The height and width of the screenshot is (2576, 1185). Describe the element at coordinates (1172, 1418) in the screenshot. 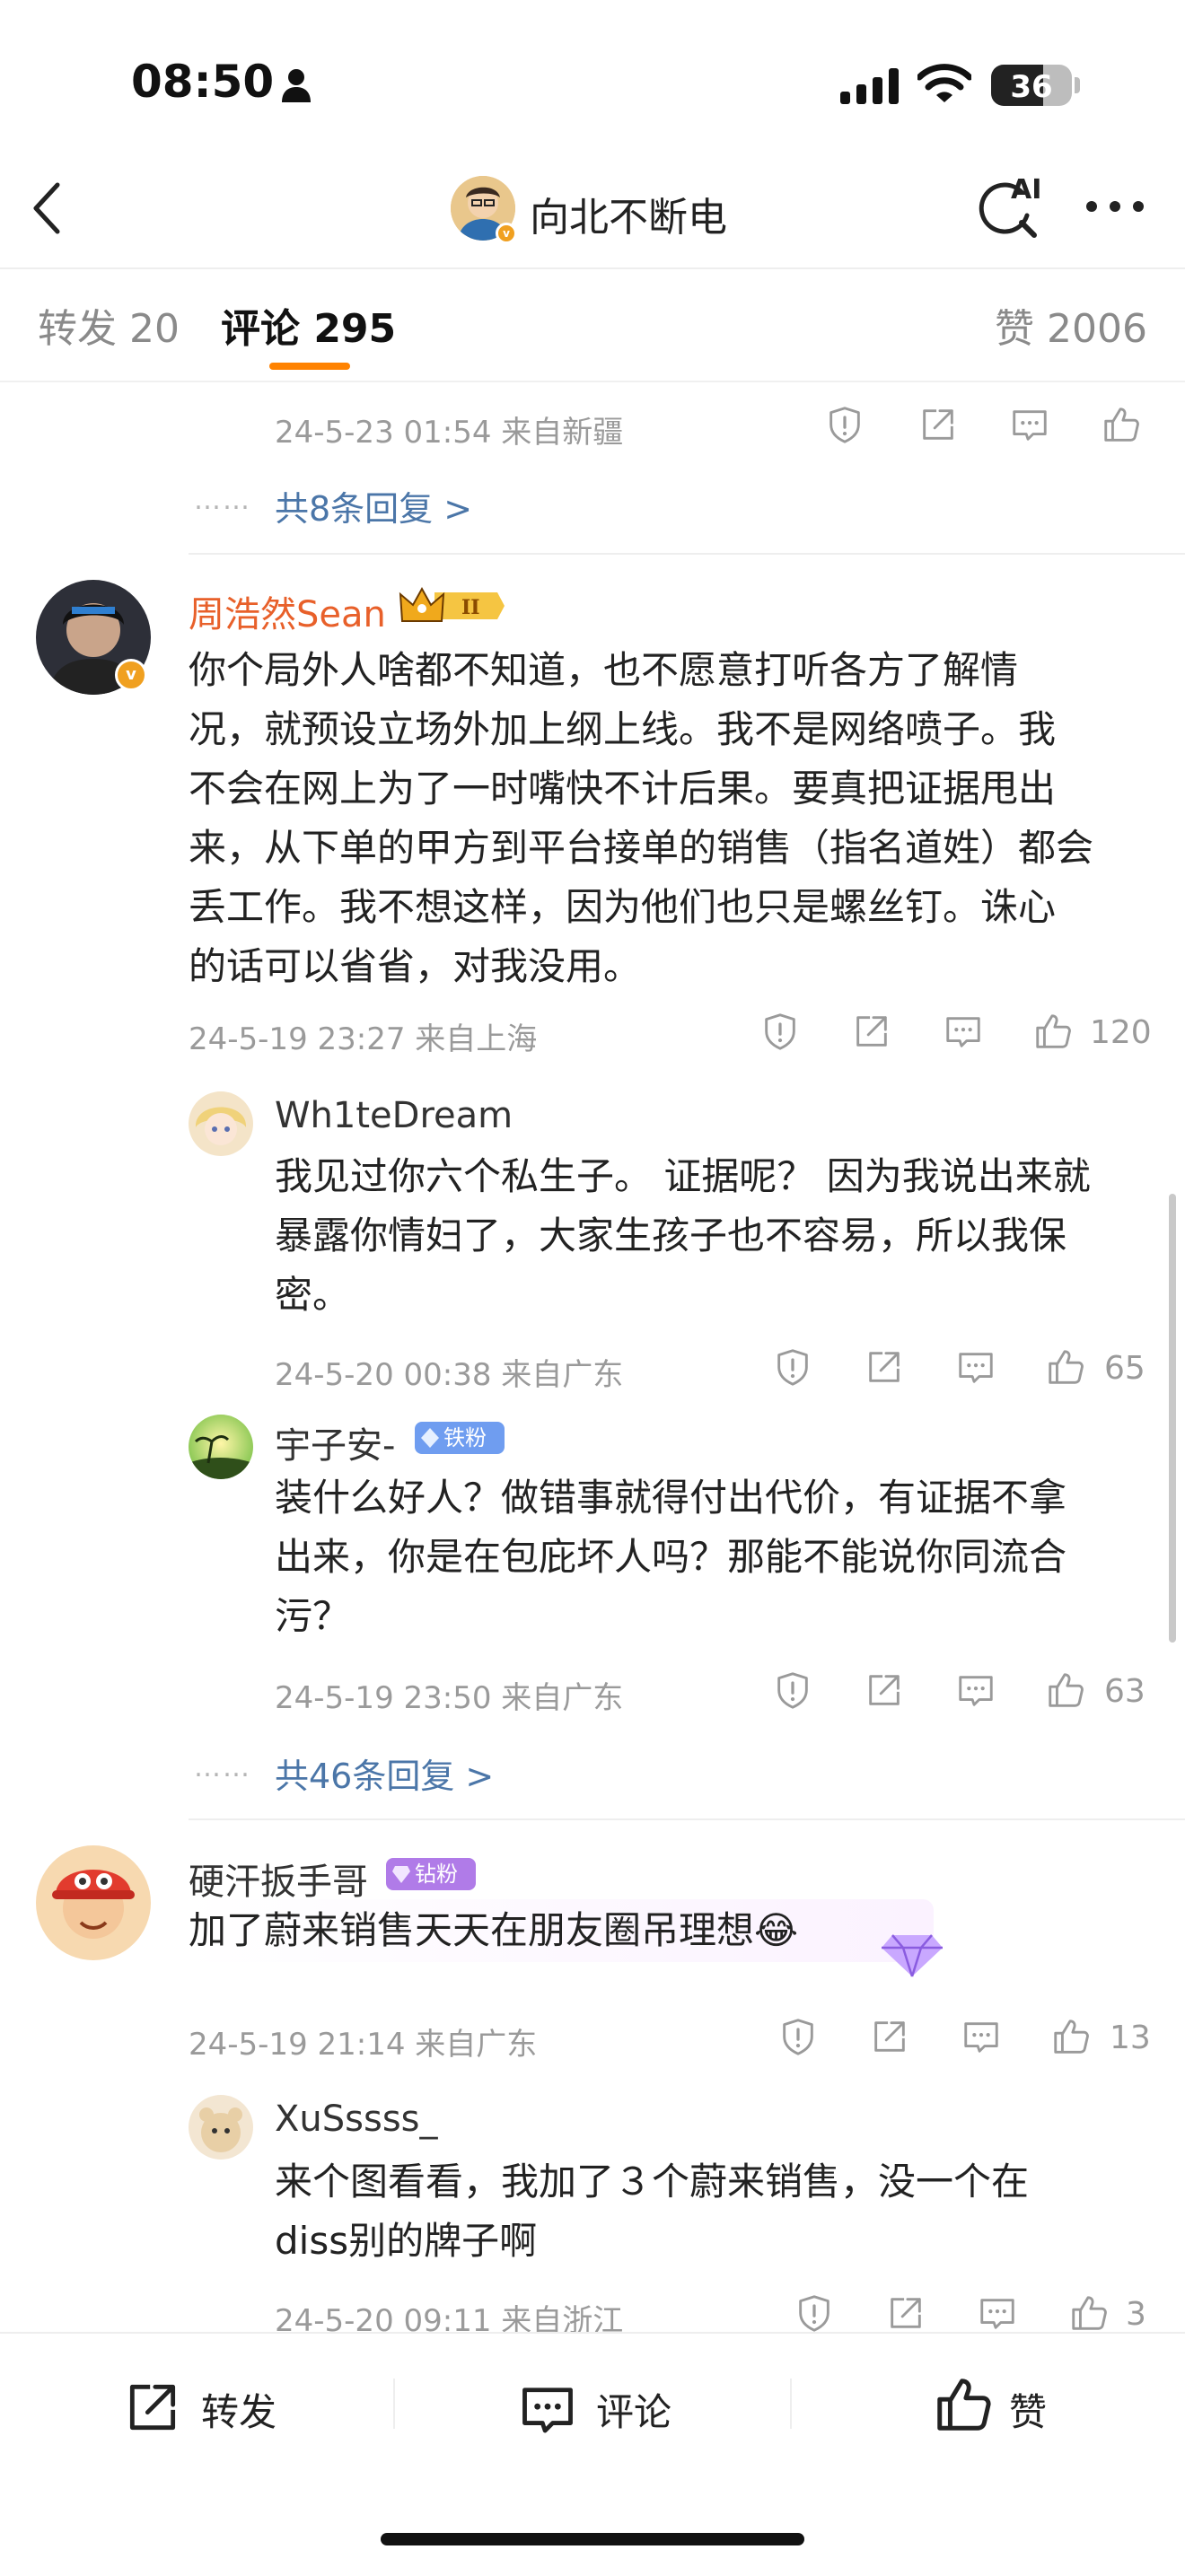

I see `scrollbar` at that location.